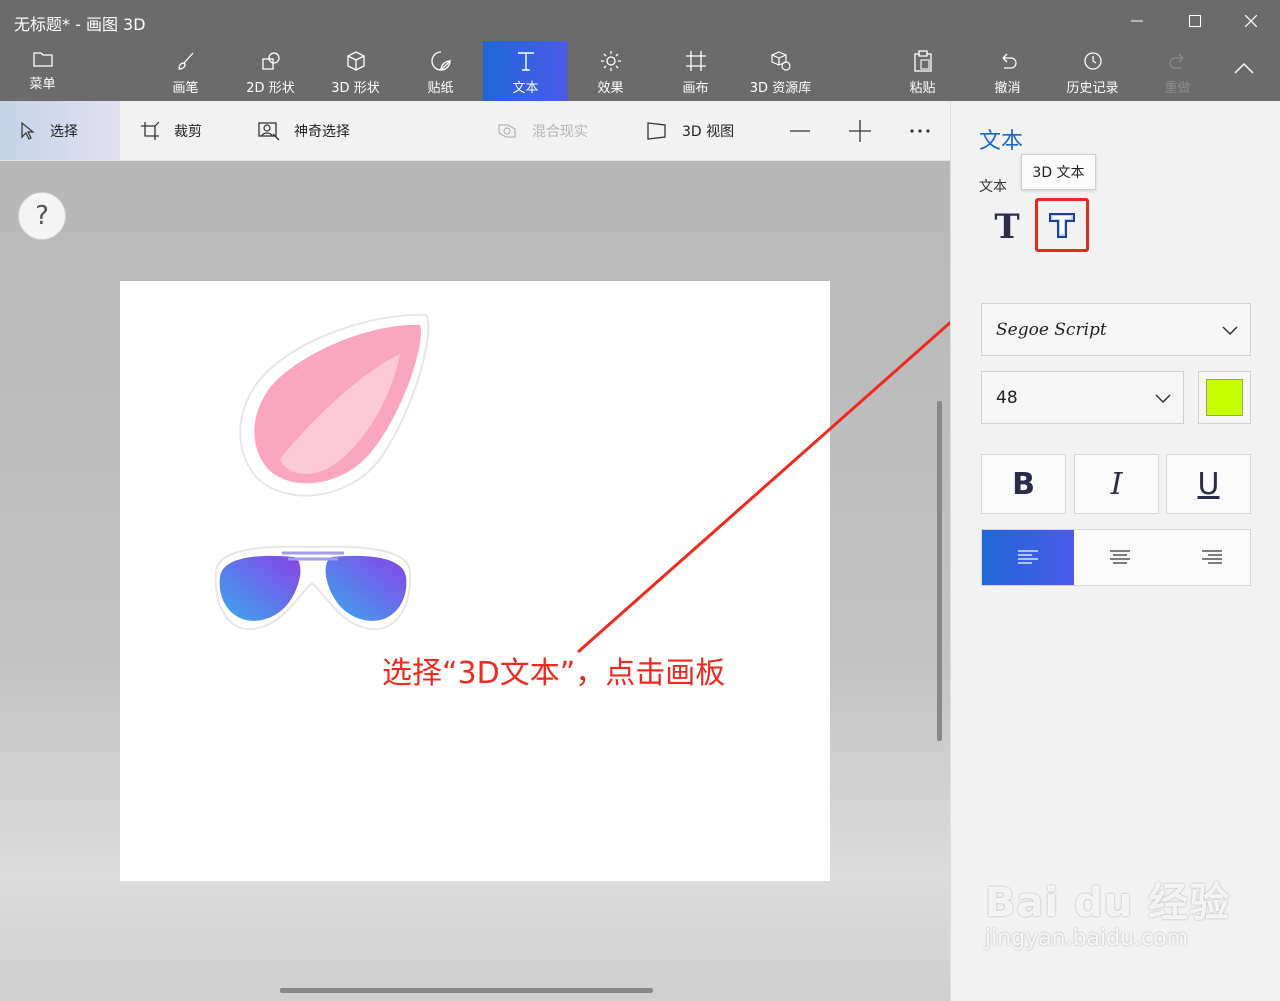 The width and height of the screenshot is (1280, 1001). I want to click on library-3d-button: 3D 资源库, so click(780, 71).